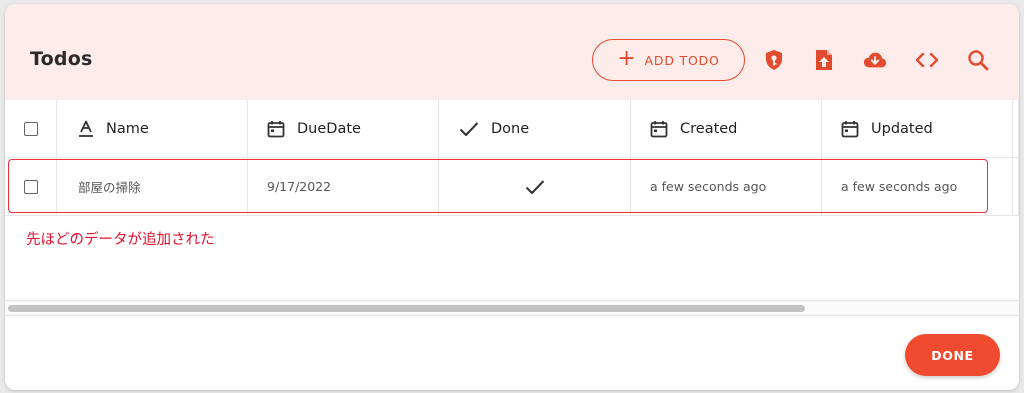  Describe the element at coordinates (535, 128) in the screenshot. I see `column-header-done: Done` at that location.